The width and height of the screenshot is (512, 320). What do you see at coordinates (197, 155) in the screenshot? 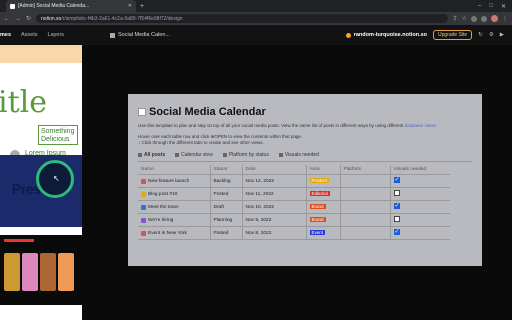
I see `tab-label: Calendar view` at bounding box center [197, 155].